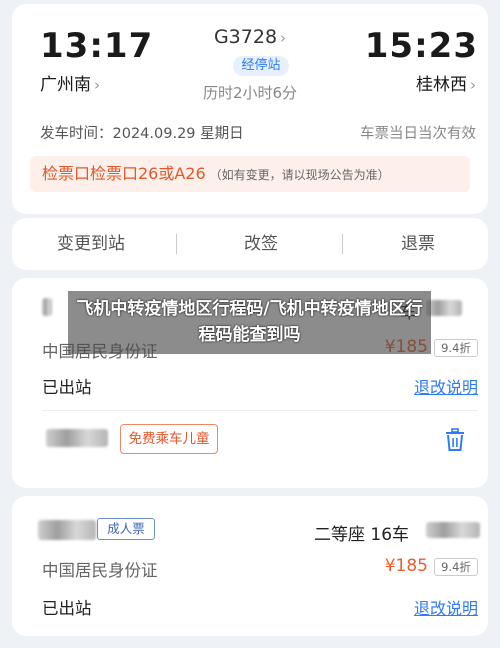 This screenshot has width=500, height=648. I want to click on ticket-price: ¥185, so click(406, 566).